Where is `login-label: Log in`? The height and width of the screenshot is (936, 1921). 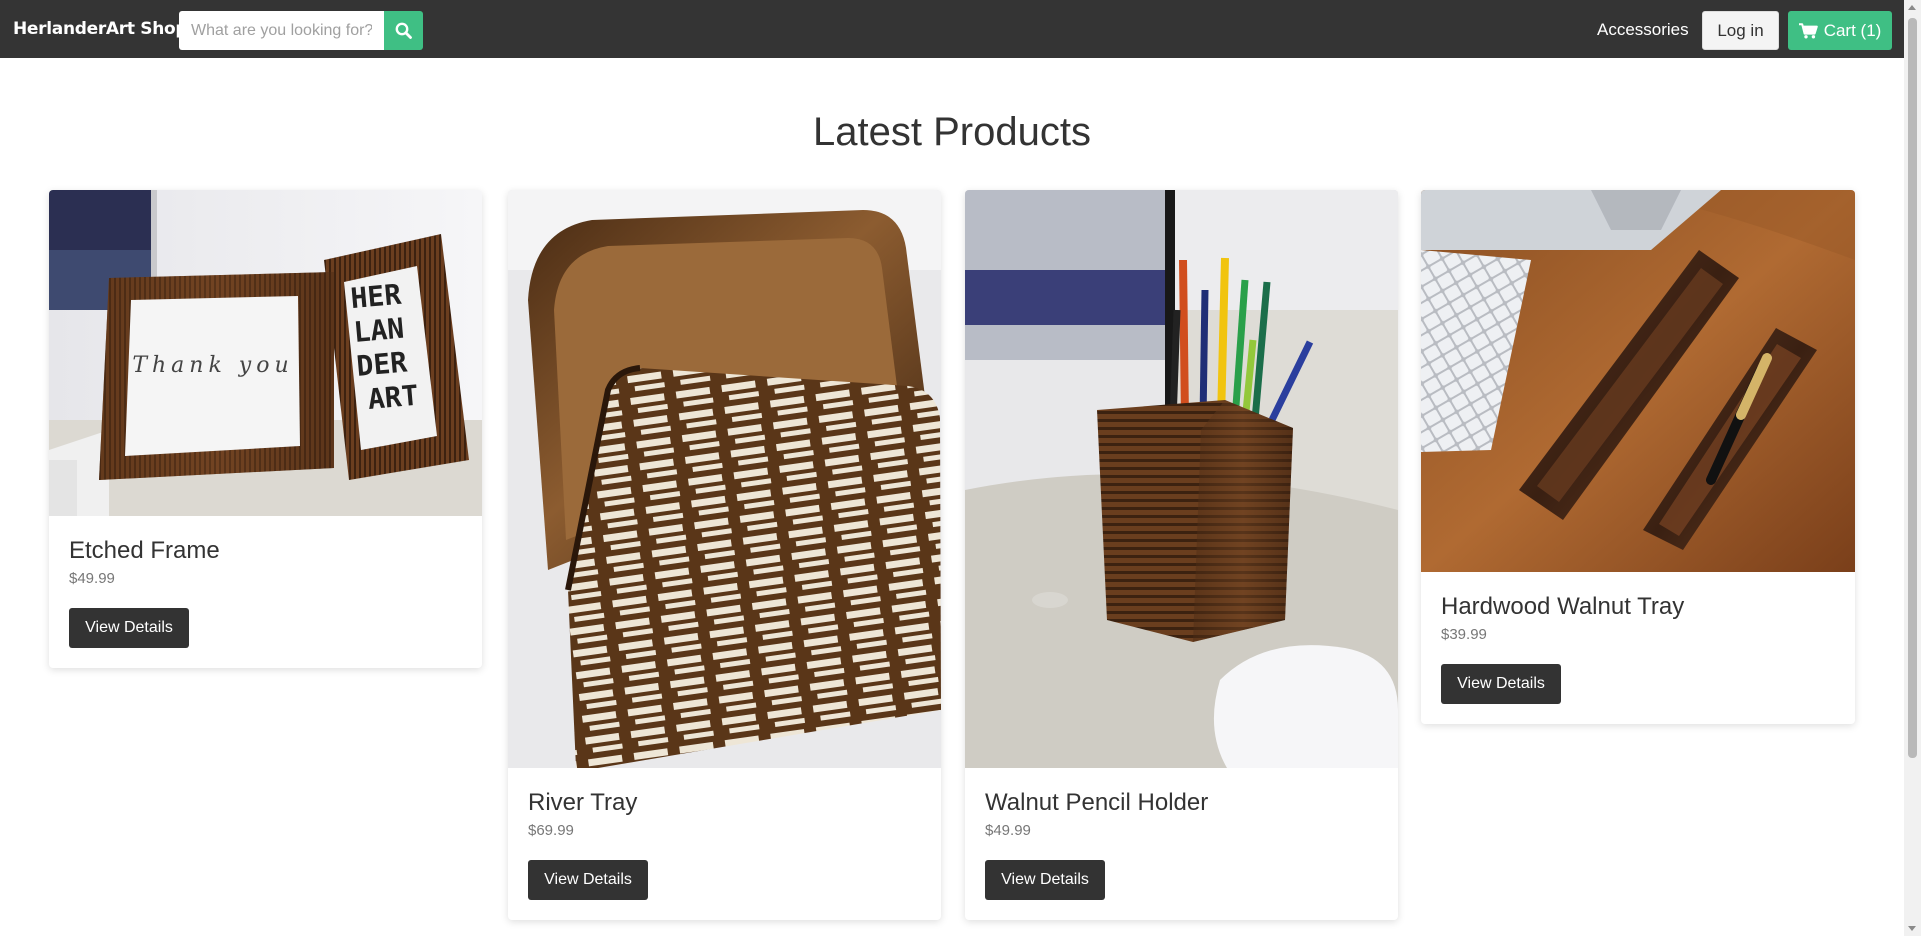 login-label: Log in is located at coordinates (1740, 30).